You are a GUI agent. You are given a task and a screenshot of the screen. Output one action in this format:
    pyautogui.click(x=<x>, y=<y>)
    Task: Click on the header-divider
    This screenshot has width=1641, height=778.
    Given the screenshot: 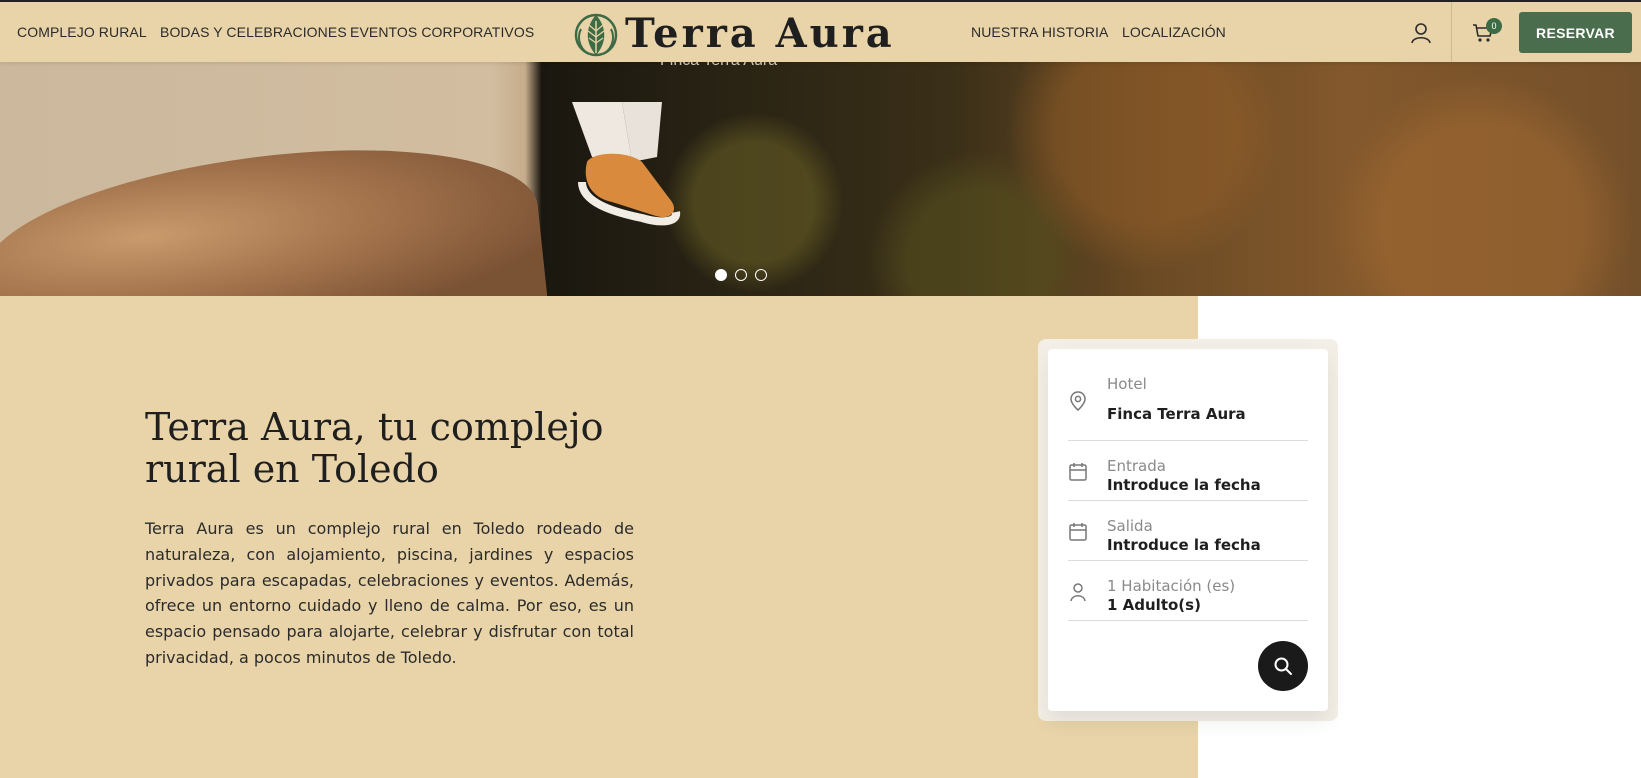 What is the action you would take?
    pyautogui.click(x=1451, y=32)
    